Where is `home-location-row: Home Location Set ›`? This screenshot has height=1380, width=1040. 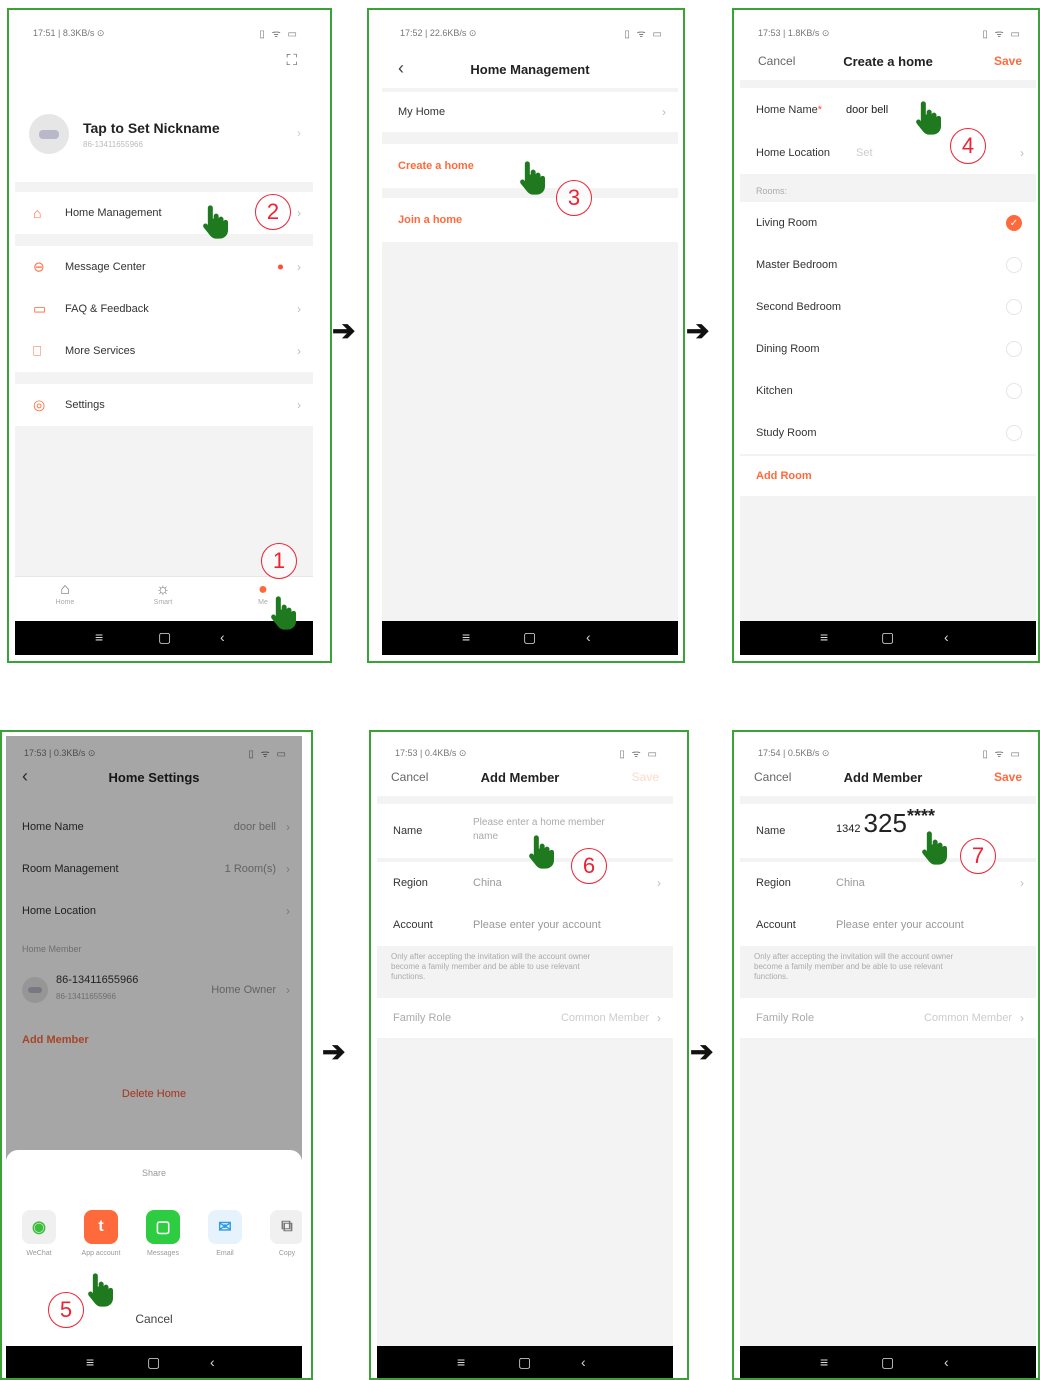
home-location-row: Home Location Set › is located at coordinates (888, 153).